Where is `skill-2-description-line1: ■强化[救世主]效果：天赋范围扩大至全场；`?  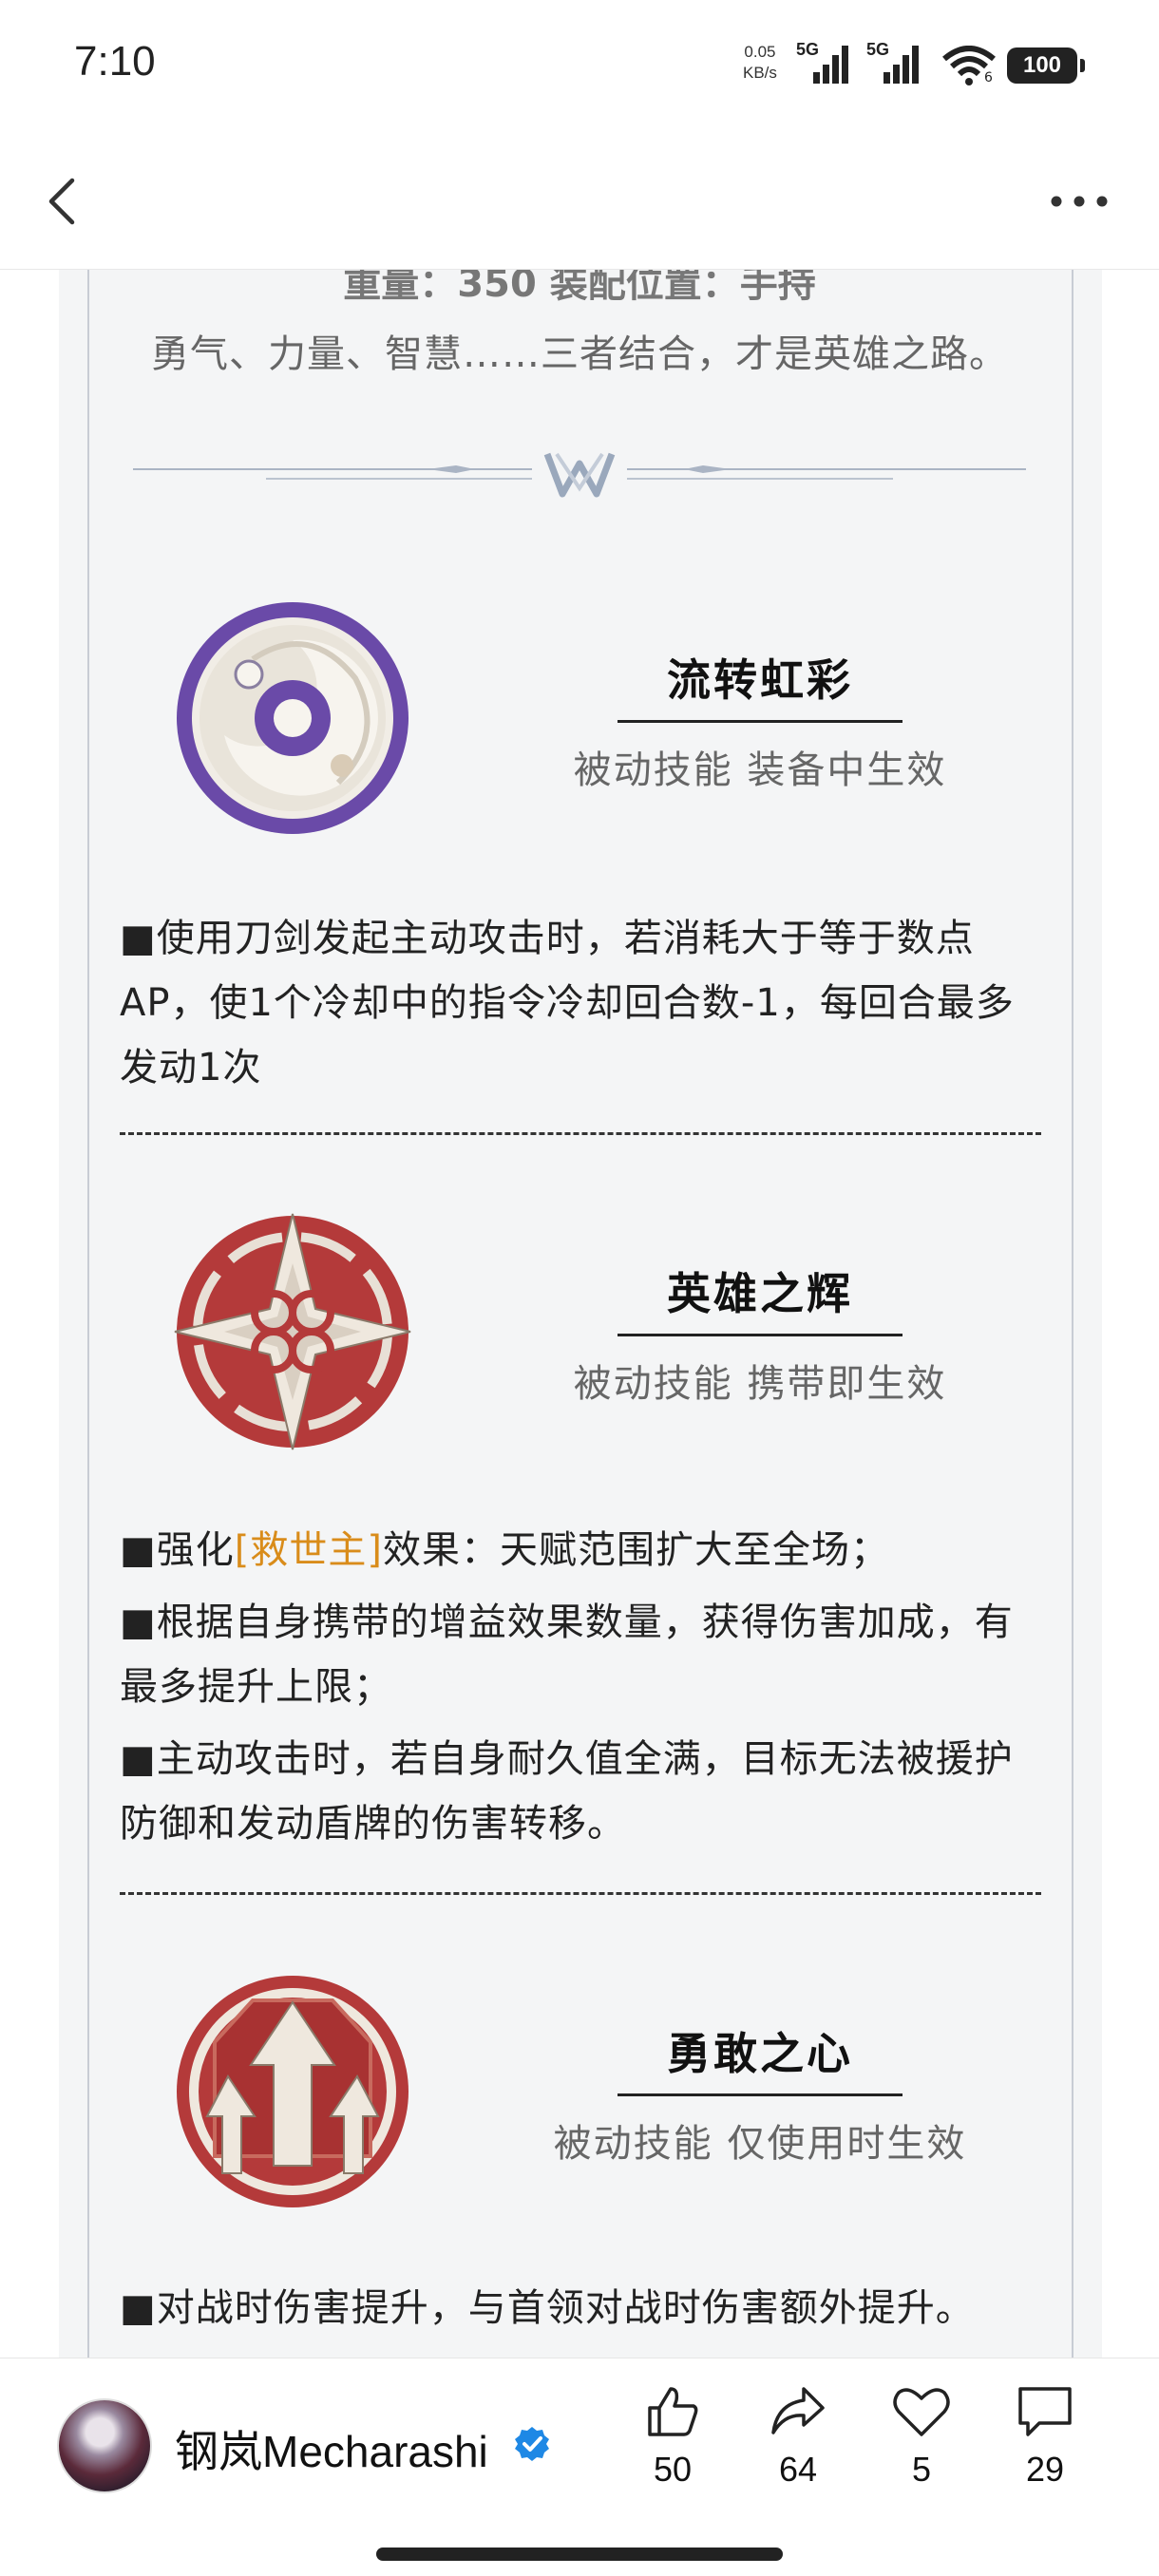
skill-2-description-line1: ■强化[救世主]效果：天赋范围扩大至全场； is located at coordinates (580, 1550).